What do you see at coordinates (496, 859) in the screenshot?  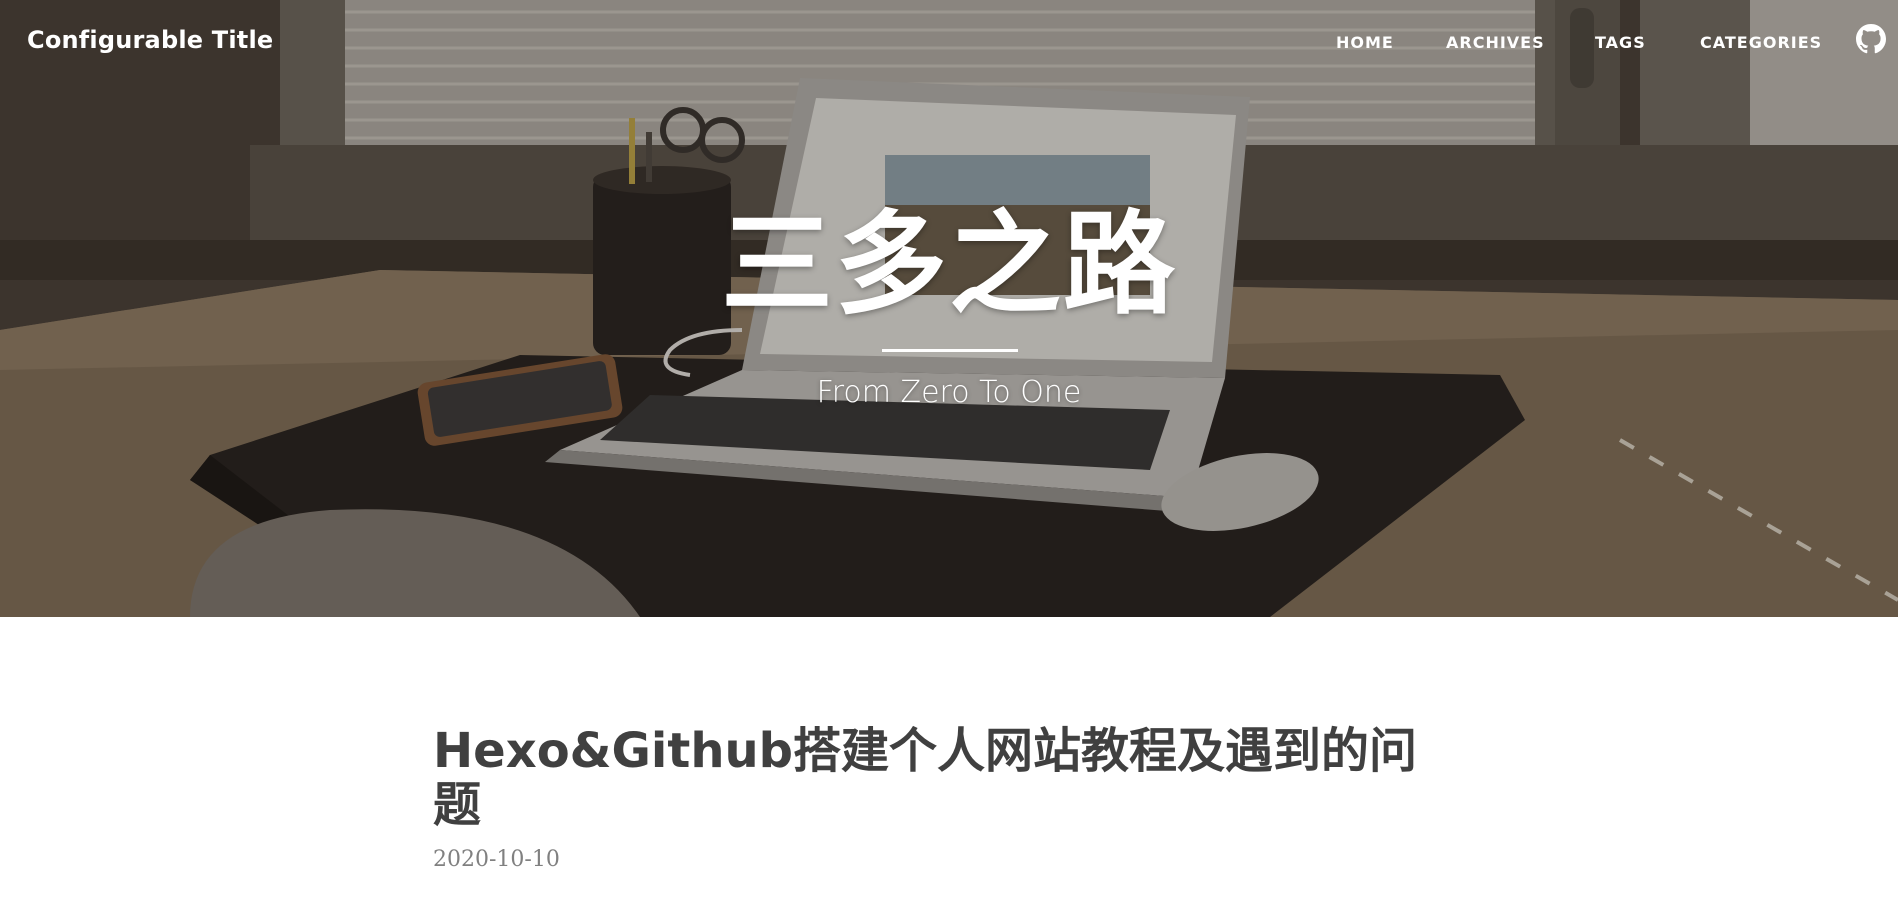 I see `post-date: 2020-10-10` at bounding box center [496, 859].